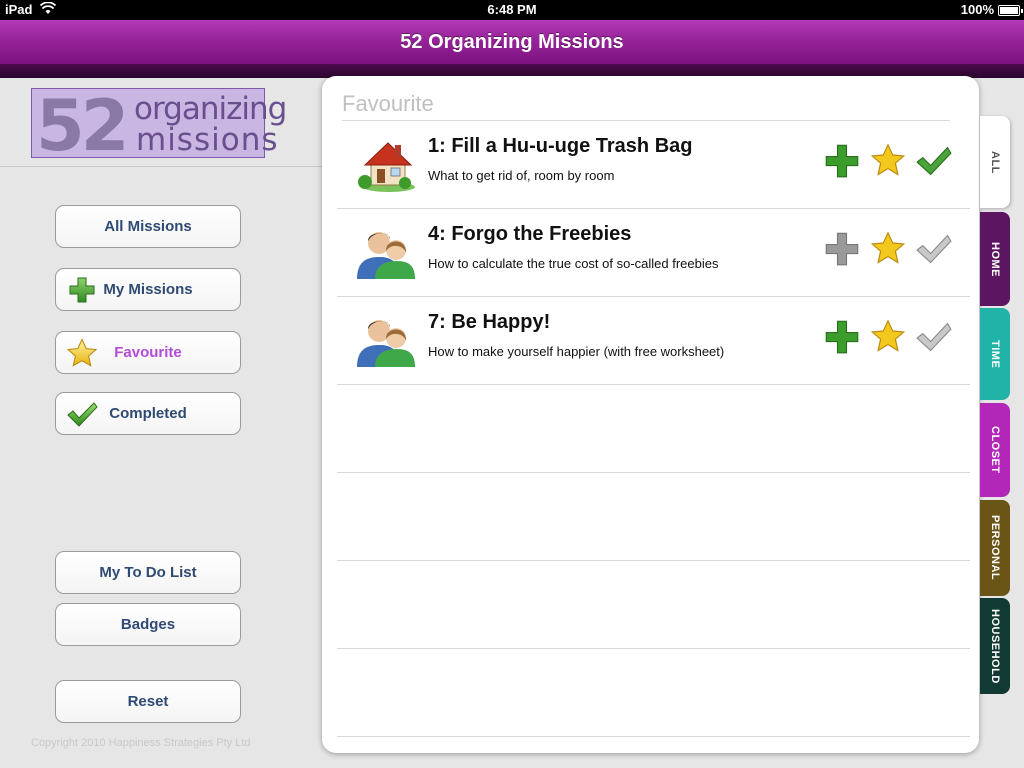 This screenshot has height=768, width=1024. I want to click on favourite-label: Favourite, so click(148, 352).